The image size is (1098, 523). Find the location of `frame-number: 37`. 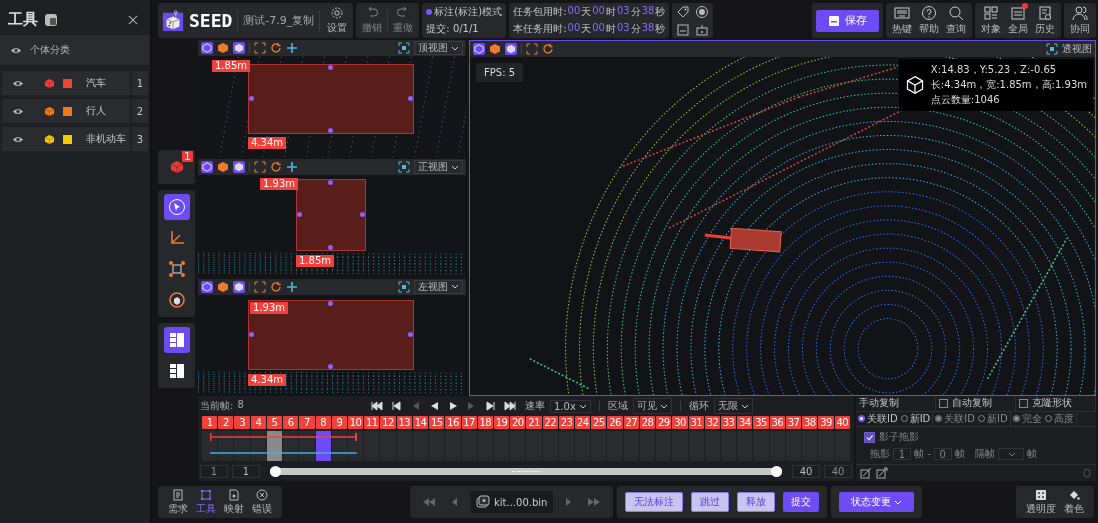

frame-number: 37 is located at coordinates (793, 422).